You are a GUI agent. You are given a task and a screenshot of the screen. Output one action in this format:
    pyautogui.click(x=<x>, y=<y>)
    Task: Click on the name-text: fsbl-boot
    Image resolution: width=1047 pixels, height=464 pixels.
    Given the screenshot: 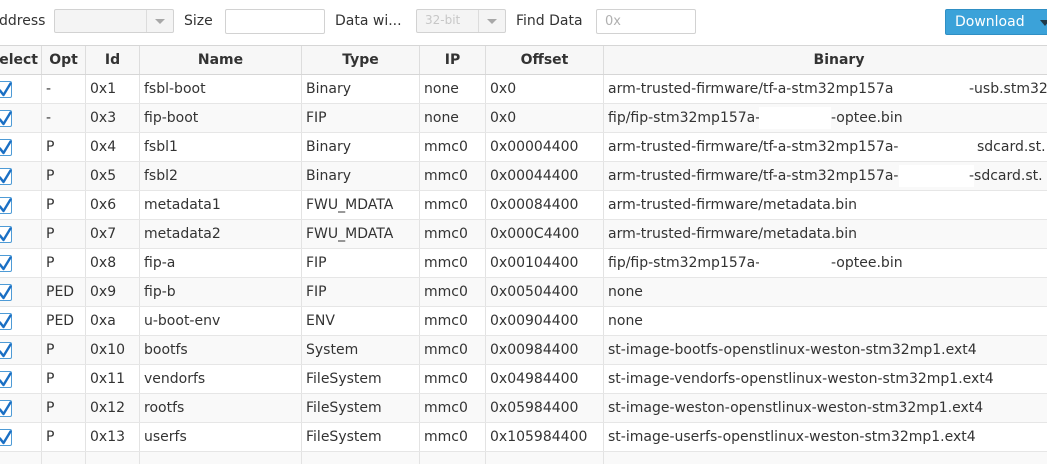 What is the action you would take?
    pyautogui.click(x=175, y=89)
    